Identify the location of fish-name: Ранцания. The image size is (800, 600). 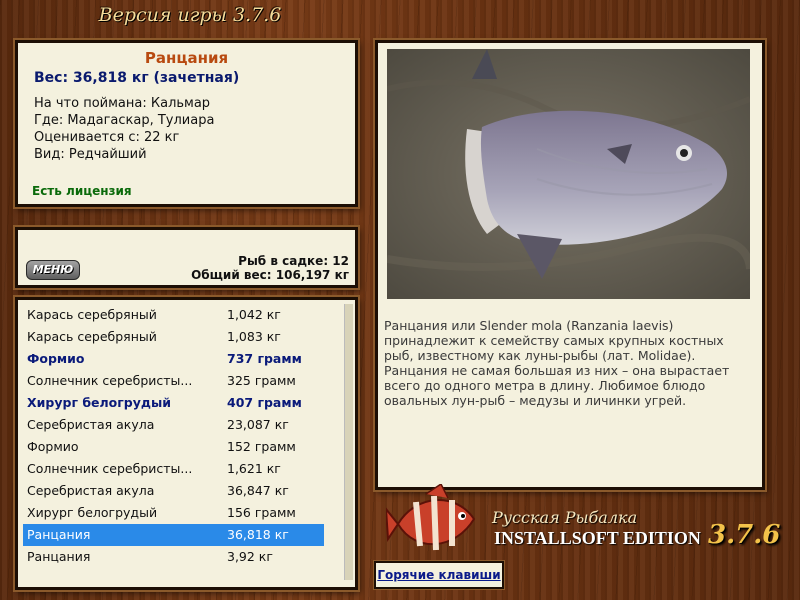
(186, 58).